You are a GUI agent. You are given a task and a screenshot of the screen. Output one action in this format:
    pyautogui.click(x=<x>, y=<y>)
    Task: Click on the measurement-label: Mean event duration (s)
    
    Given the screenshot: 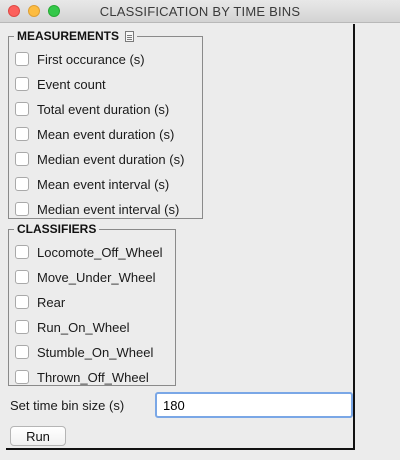 What is the action you would take?
    pyautogui.click(x=106, y=134)
    